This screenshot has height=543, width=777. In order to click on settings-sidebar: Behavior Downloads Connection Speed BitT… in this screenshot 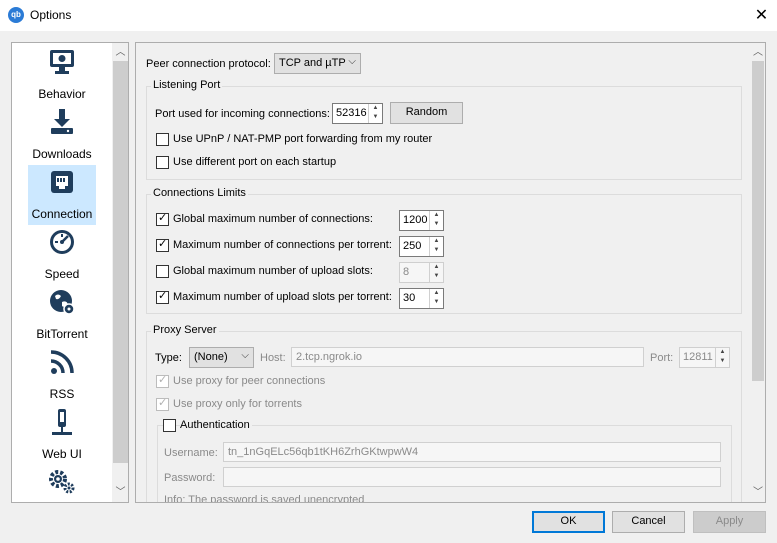, I will do `click(70, 272)`.